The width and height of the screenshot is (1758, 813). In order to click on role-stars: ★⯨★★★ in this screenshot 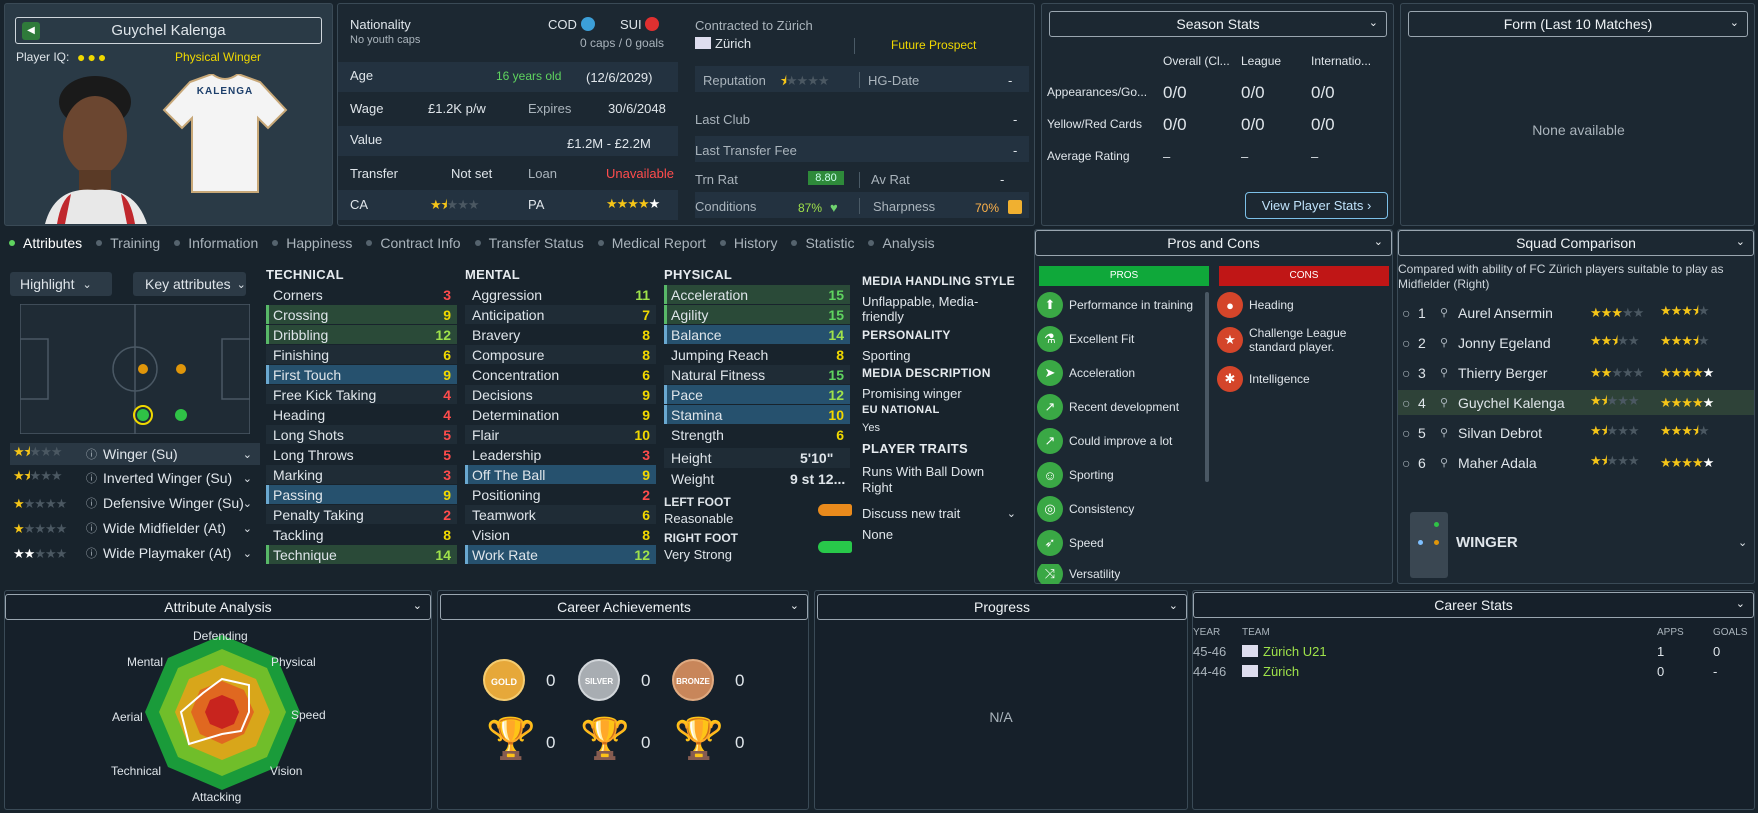, I will do `click(38, 475)`.